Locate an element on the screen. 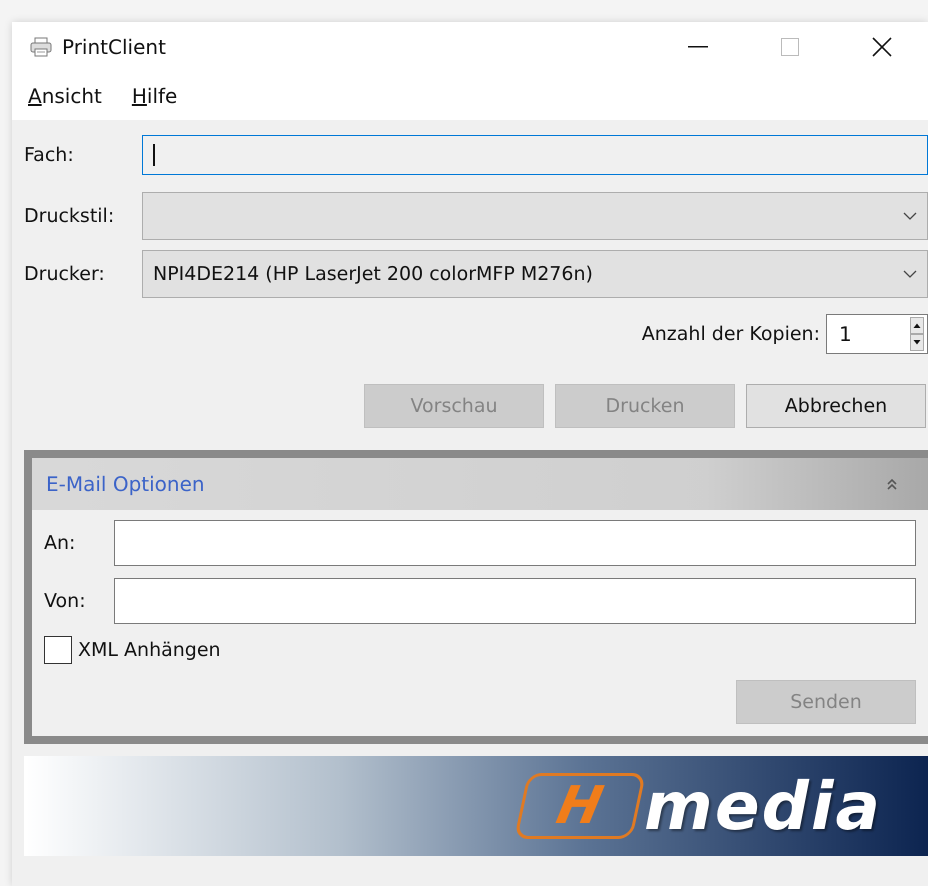 This screenshot has height=886, width=928. number-spinner: 1 is located at coordinates (877, 334).